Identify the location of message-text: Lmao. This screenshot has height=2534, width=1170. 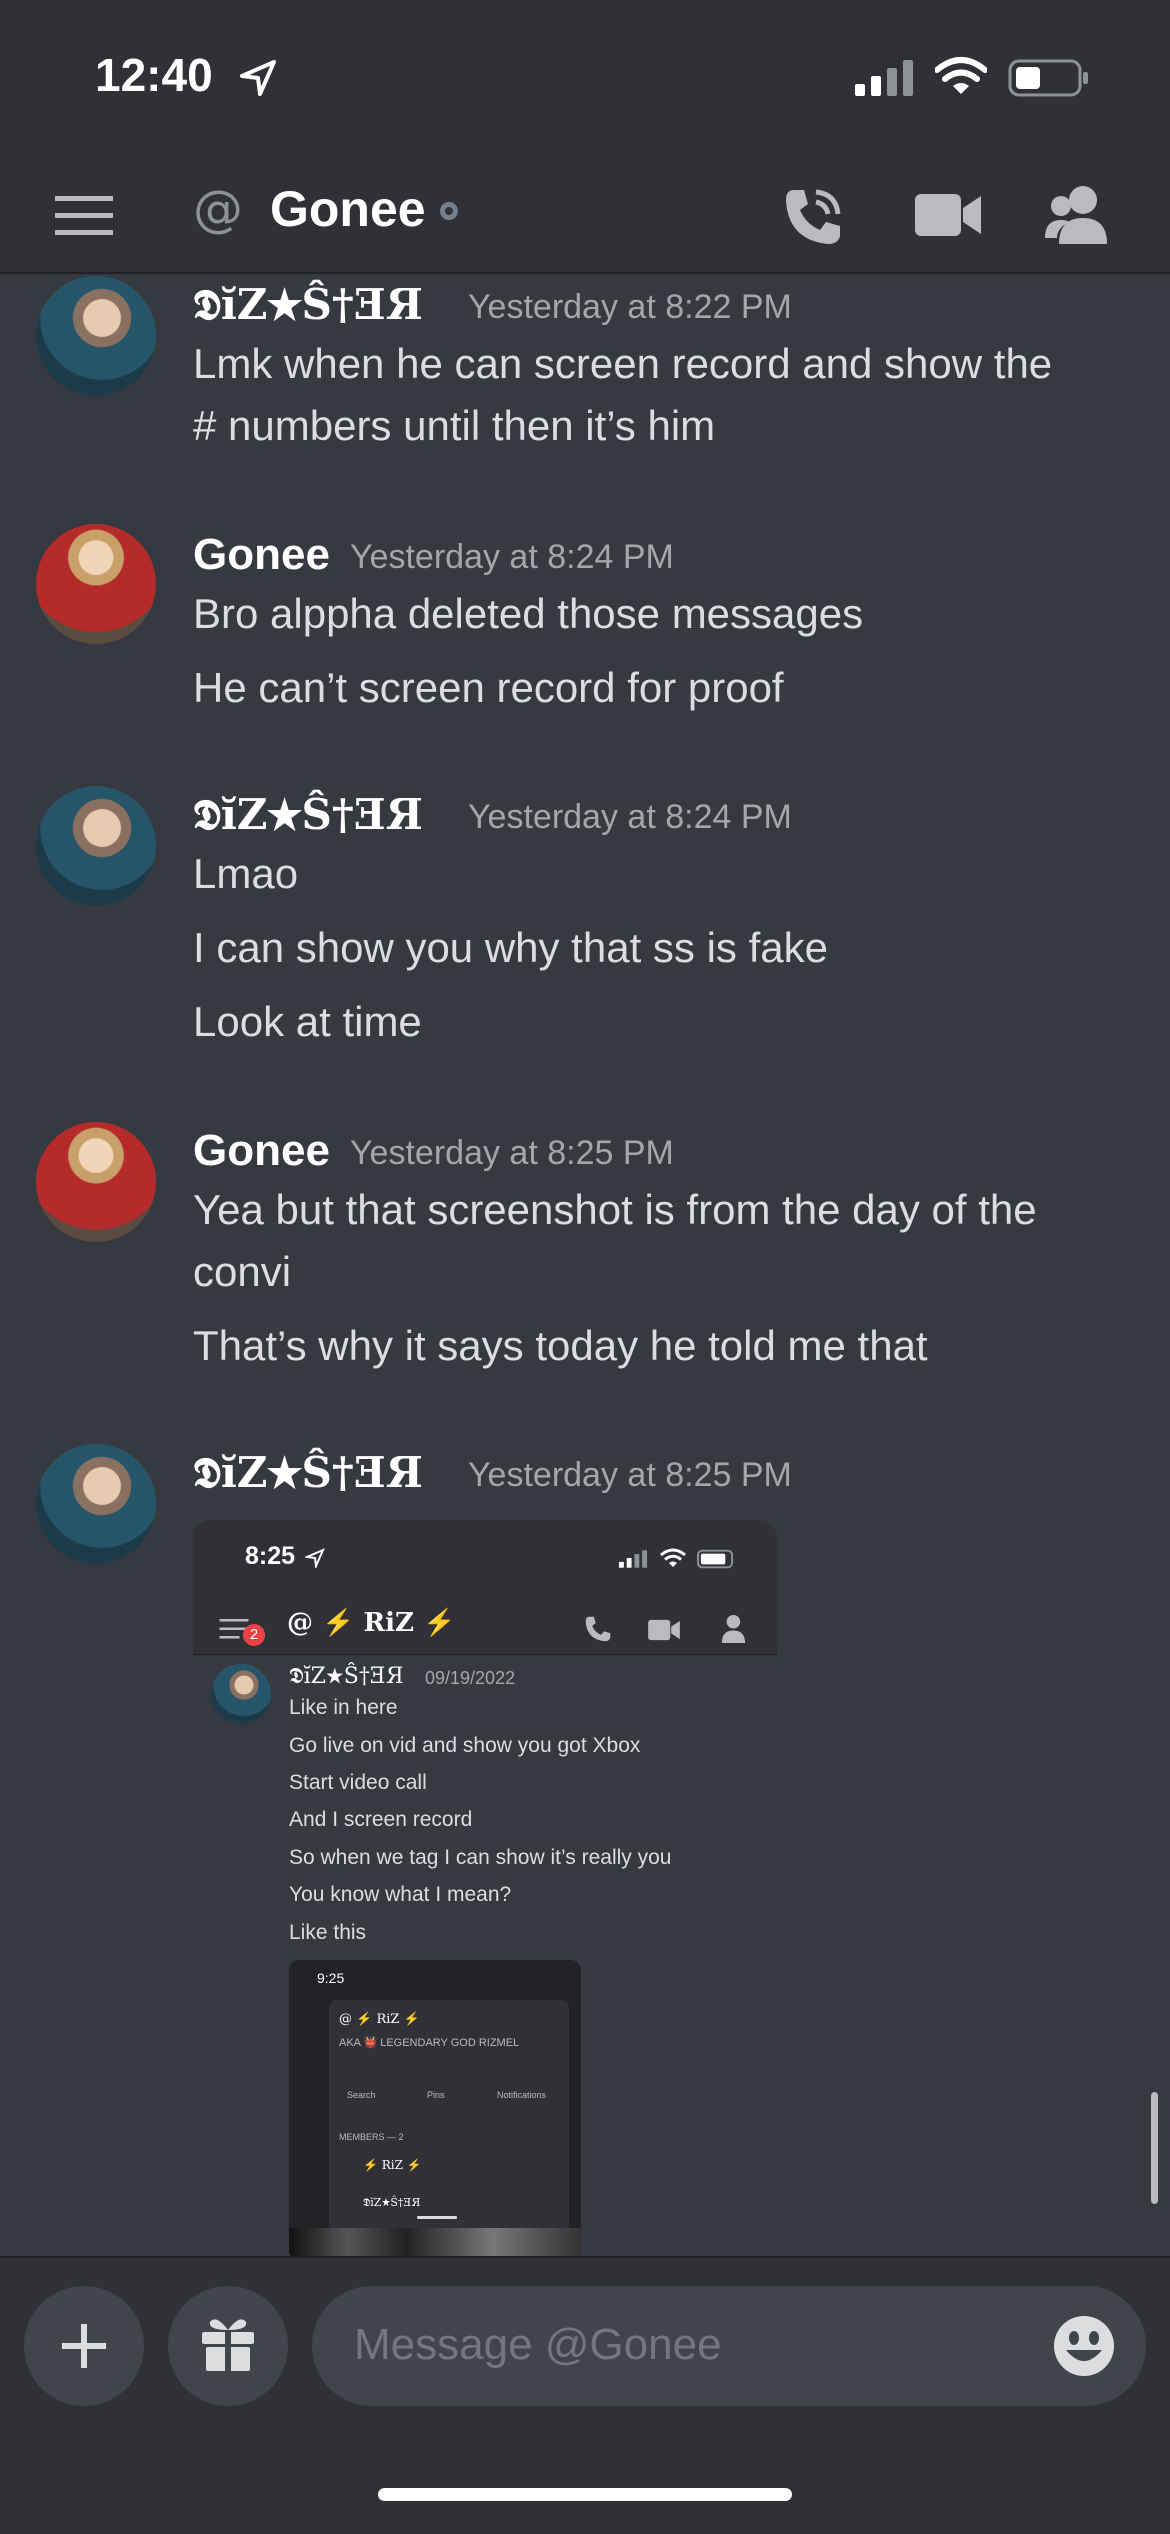
(246, 873).